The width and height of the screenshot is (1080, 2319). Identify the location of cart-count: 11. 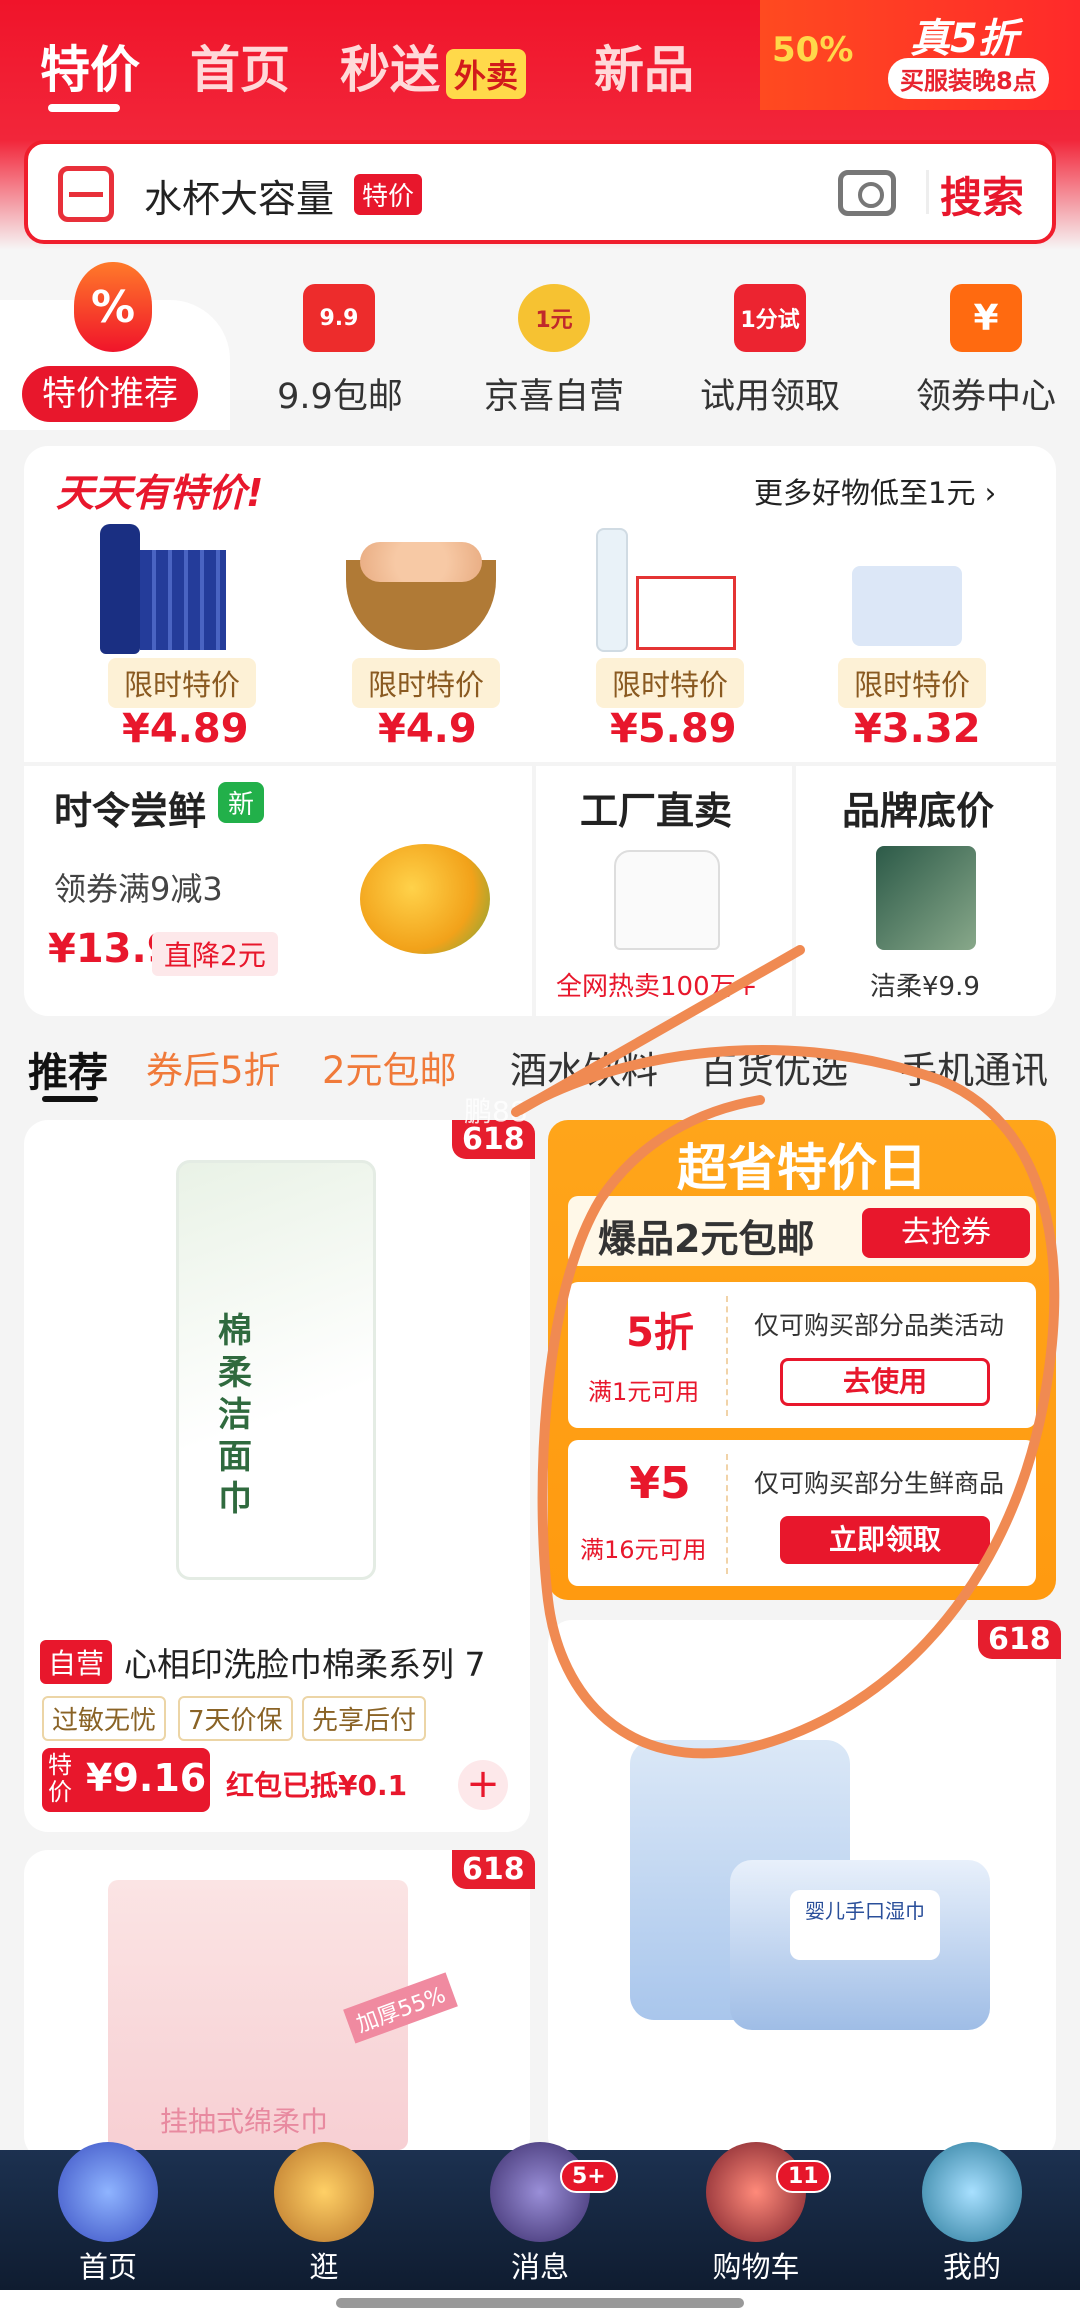
(803, 2176).